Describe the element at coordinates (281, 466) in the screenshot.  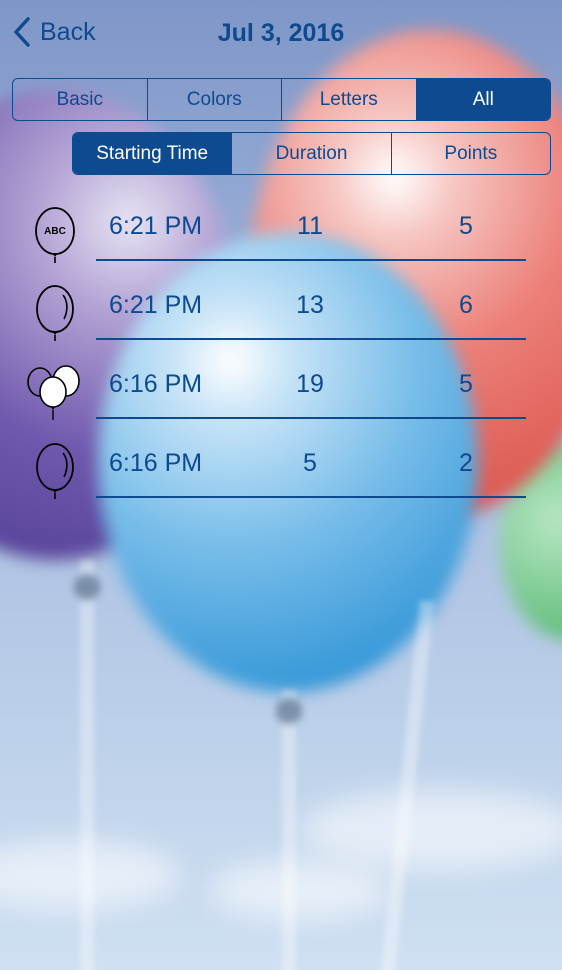
I see `list-item: 6:16 PM 5 2` at that location.